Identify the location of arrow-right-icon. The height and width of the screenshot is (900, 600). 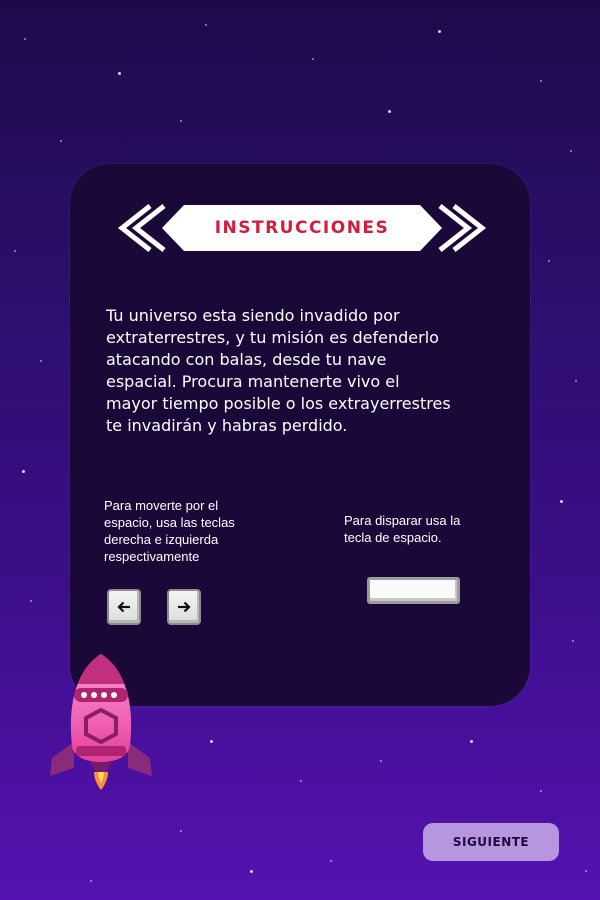
(184, 607).